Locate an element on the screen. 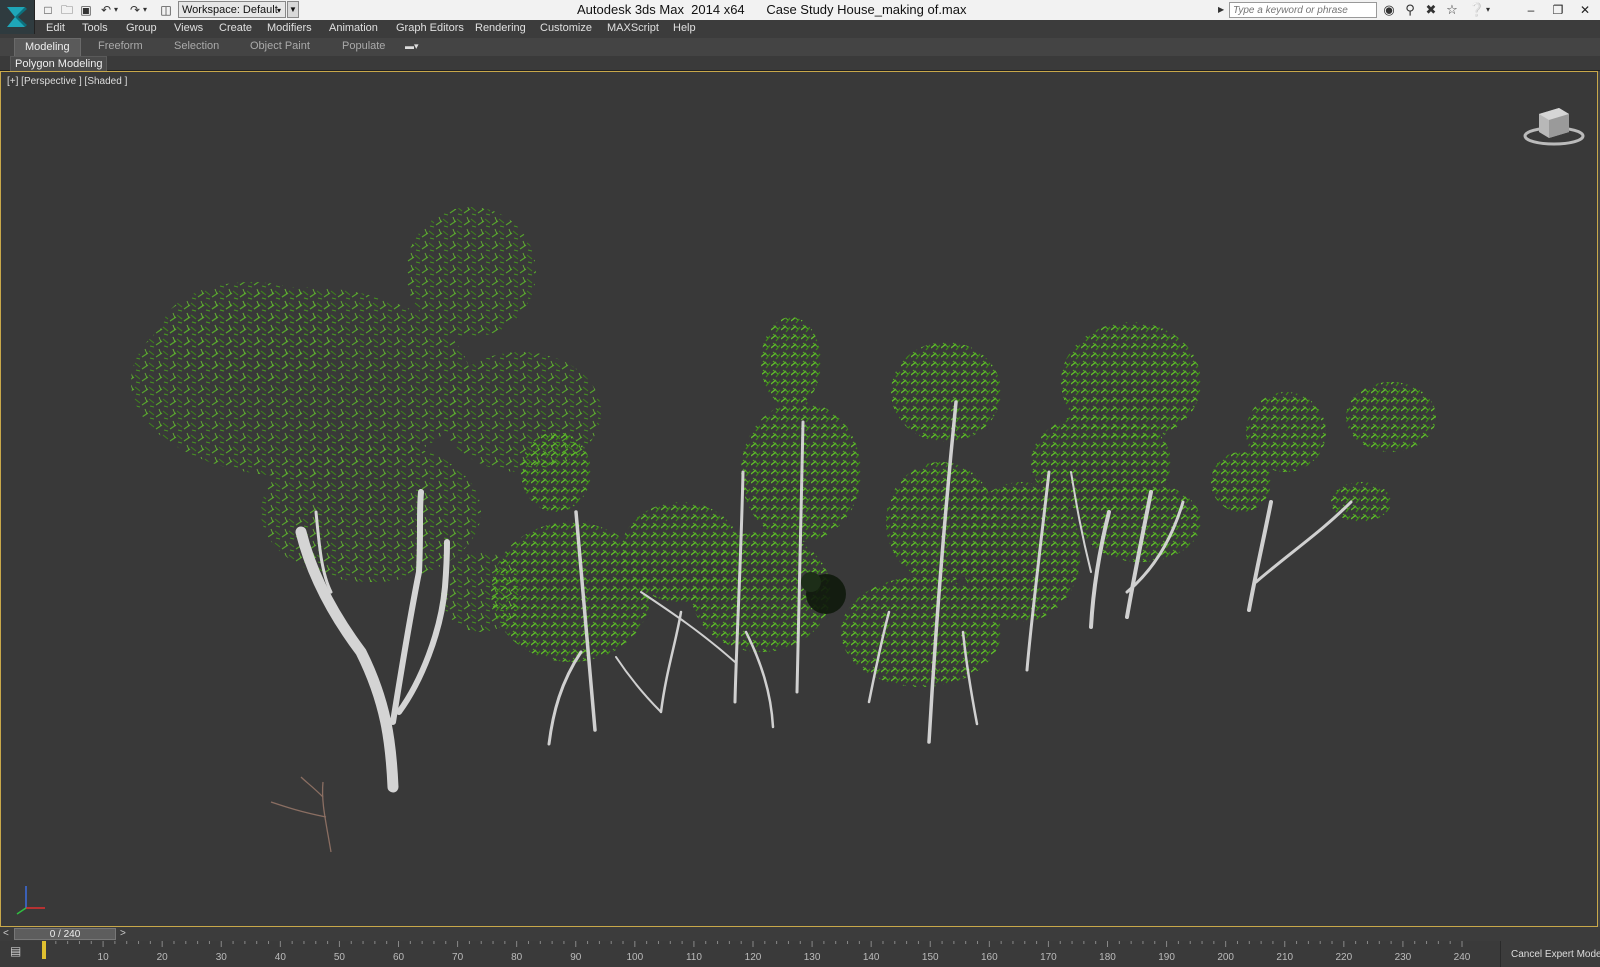 This screenshot has height=967, width=1600. menu-maxscript: MAXScript is located at coordinates (633, 28).